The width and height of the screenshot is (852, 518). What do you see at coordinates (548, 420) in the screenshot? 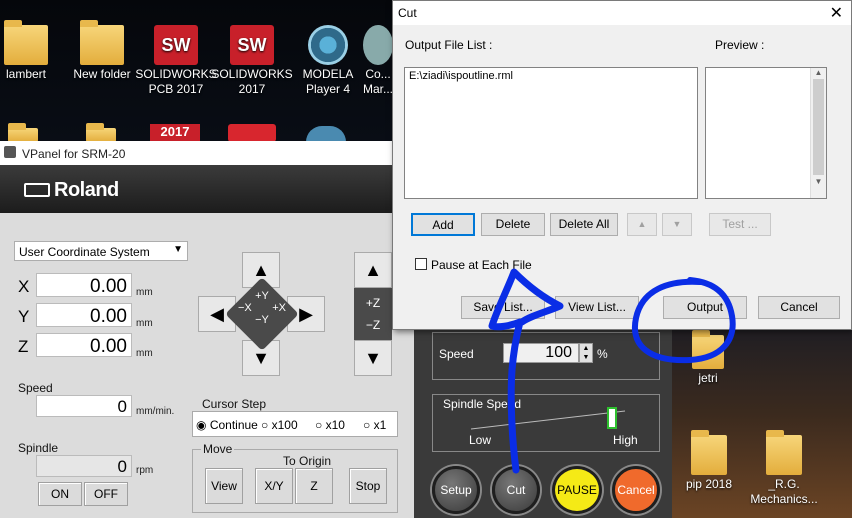
I see `spindle-speed-slider-track` at bounding box center [548, 420].